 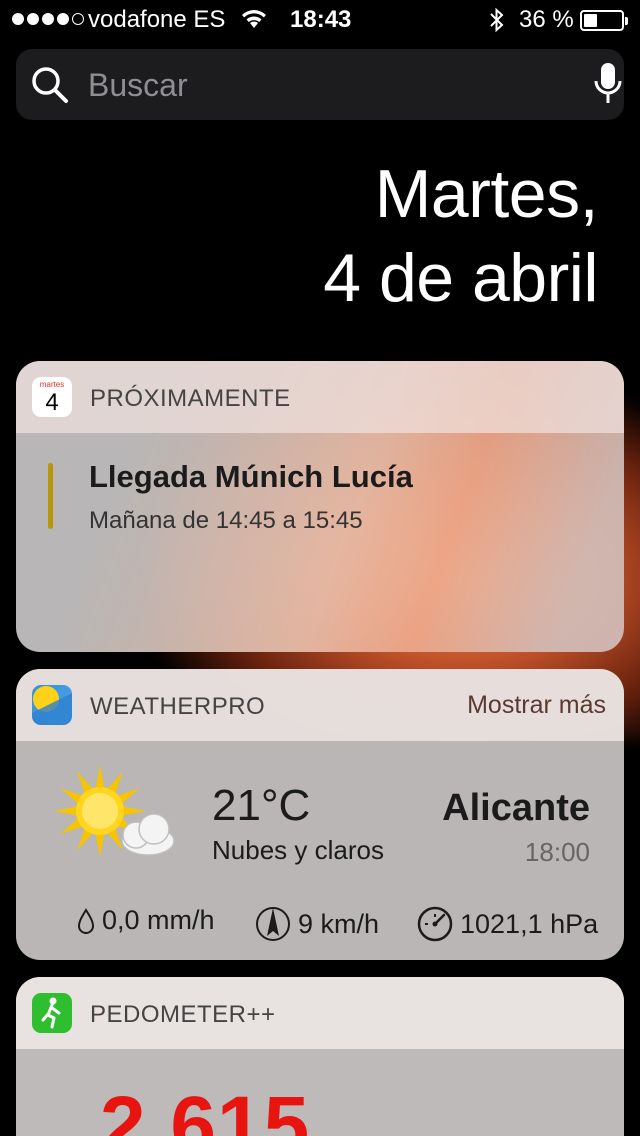 I want to click on search-icon, so click(x=50, y=87).